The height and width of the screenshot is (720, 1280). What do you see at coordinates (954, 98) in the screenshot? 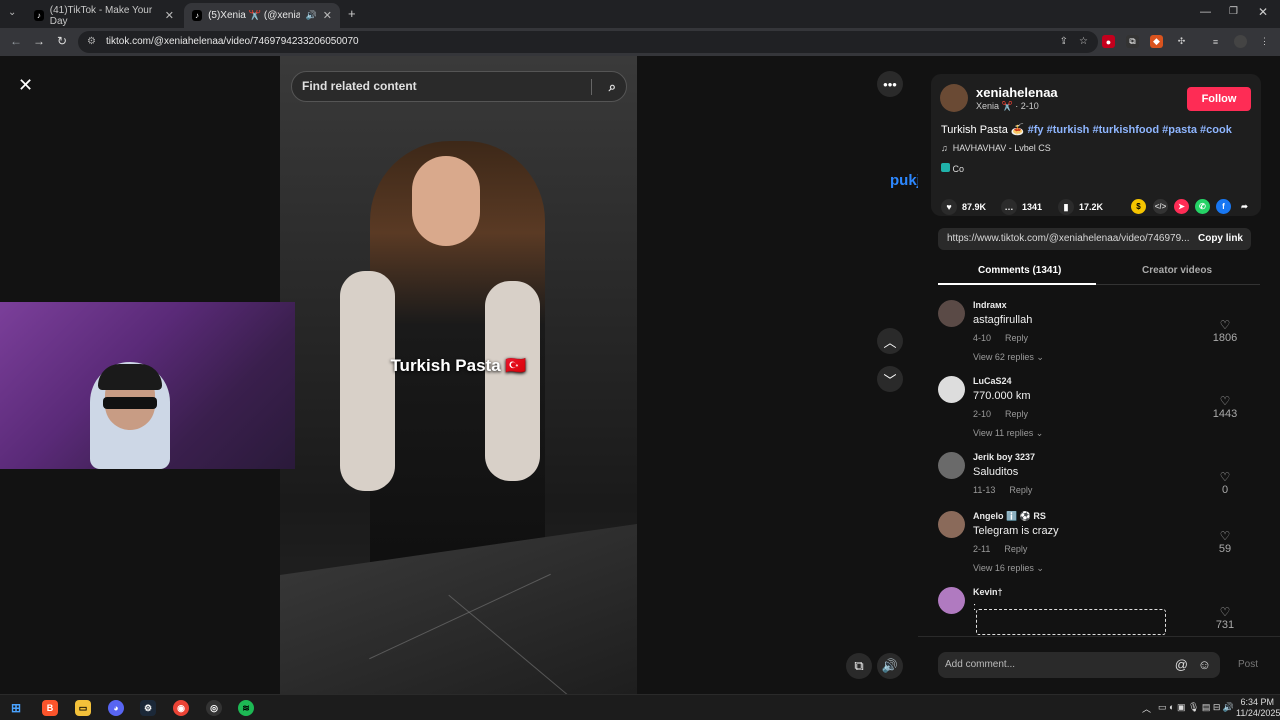
I see `creator-avatar` at bounding box center [954, 98].